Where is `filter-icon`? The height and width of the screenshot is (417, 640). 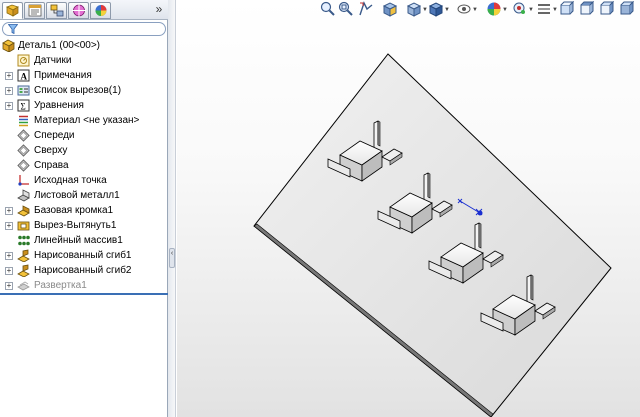 filter-icon is located at coordinates (13, 29).